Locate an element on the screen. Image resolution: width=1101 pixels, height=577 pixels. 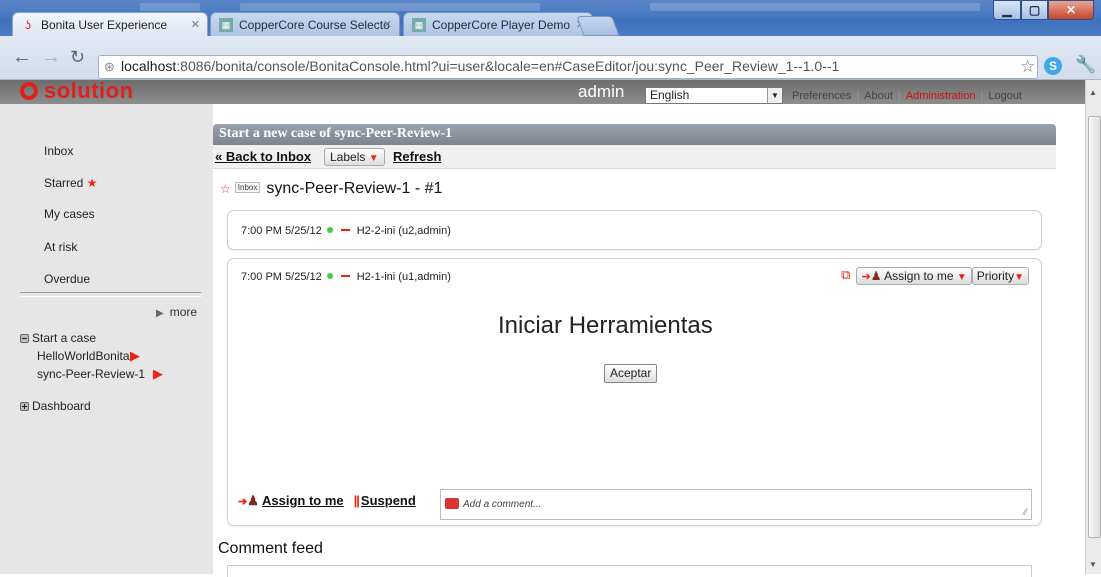
minimize-button: ▁ is located at coordinates (1007, 10).